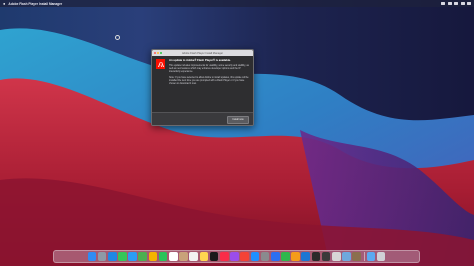 This screenshot has width=474, height=266. What do you see at coordinates (285, 256) in the screenshot?
I see `numbers-icon` at bounding box center [285, 256].